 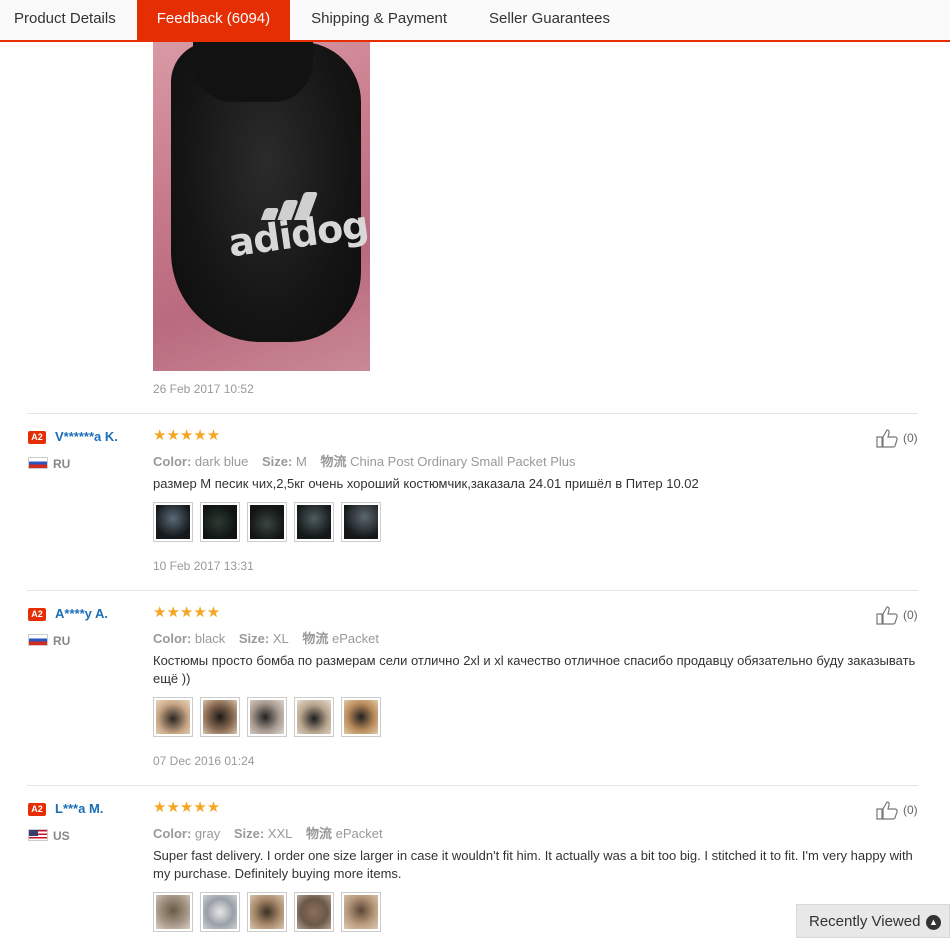 What do you see at coordinates (253, 72) in the screenshot?
I see `hood-shape` at bounding box center [253, 72].